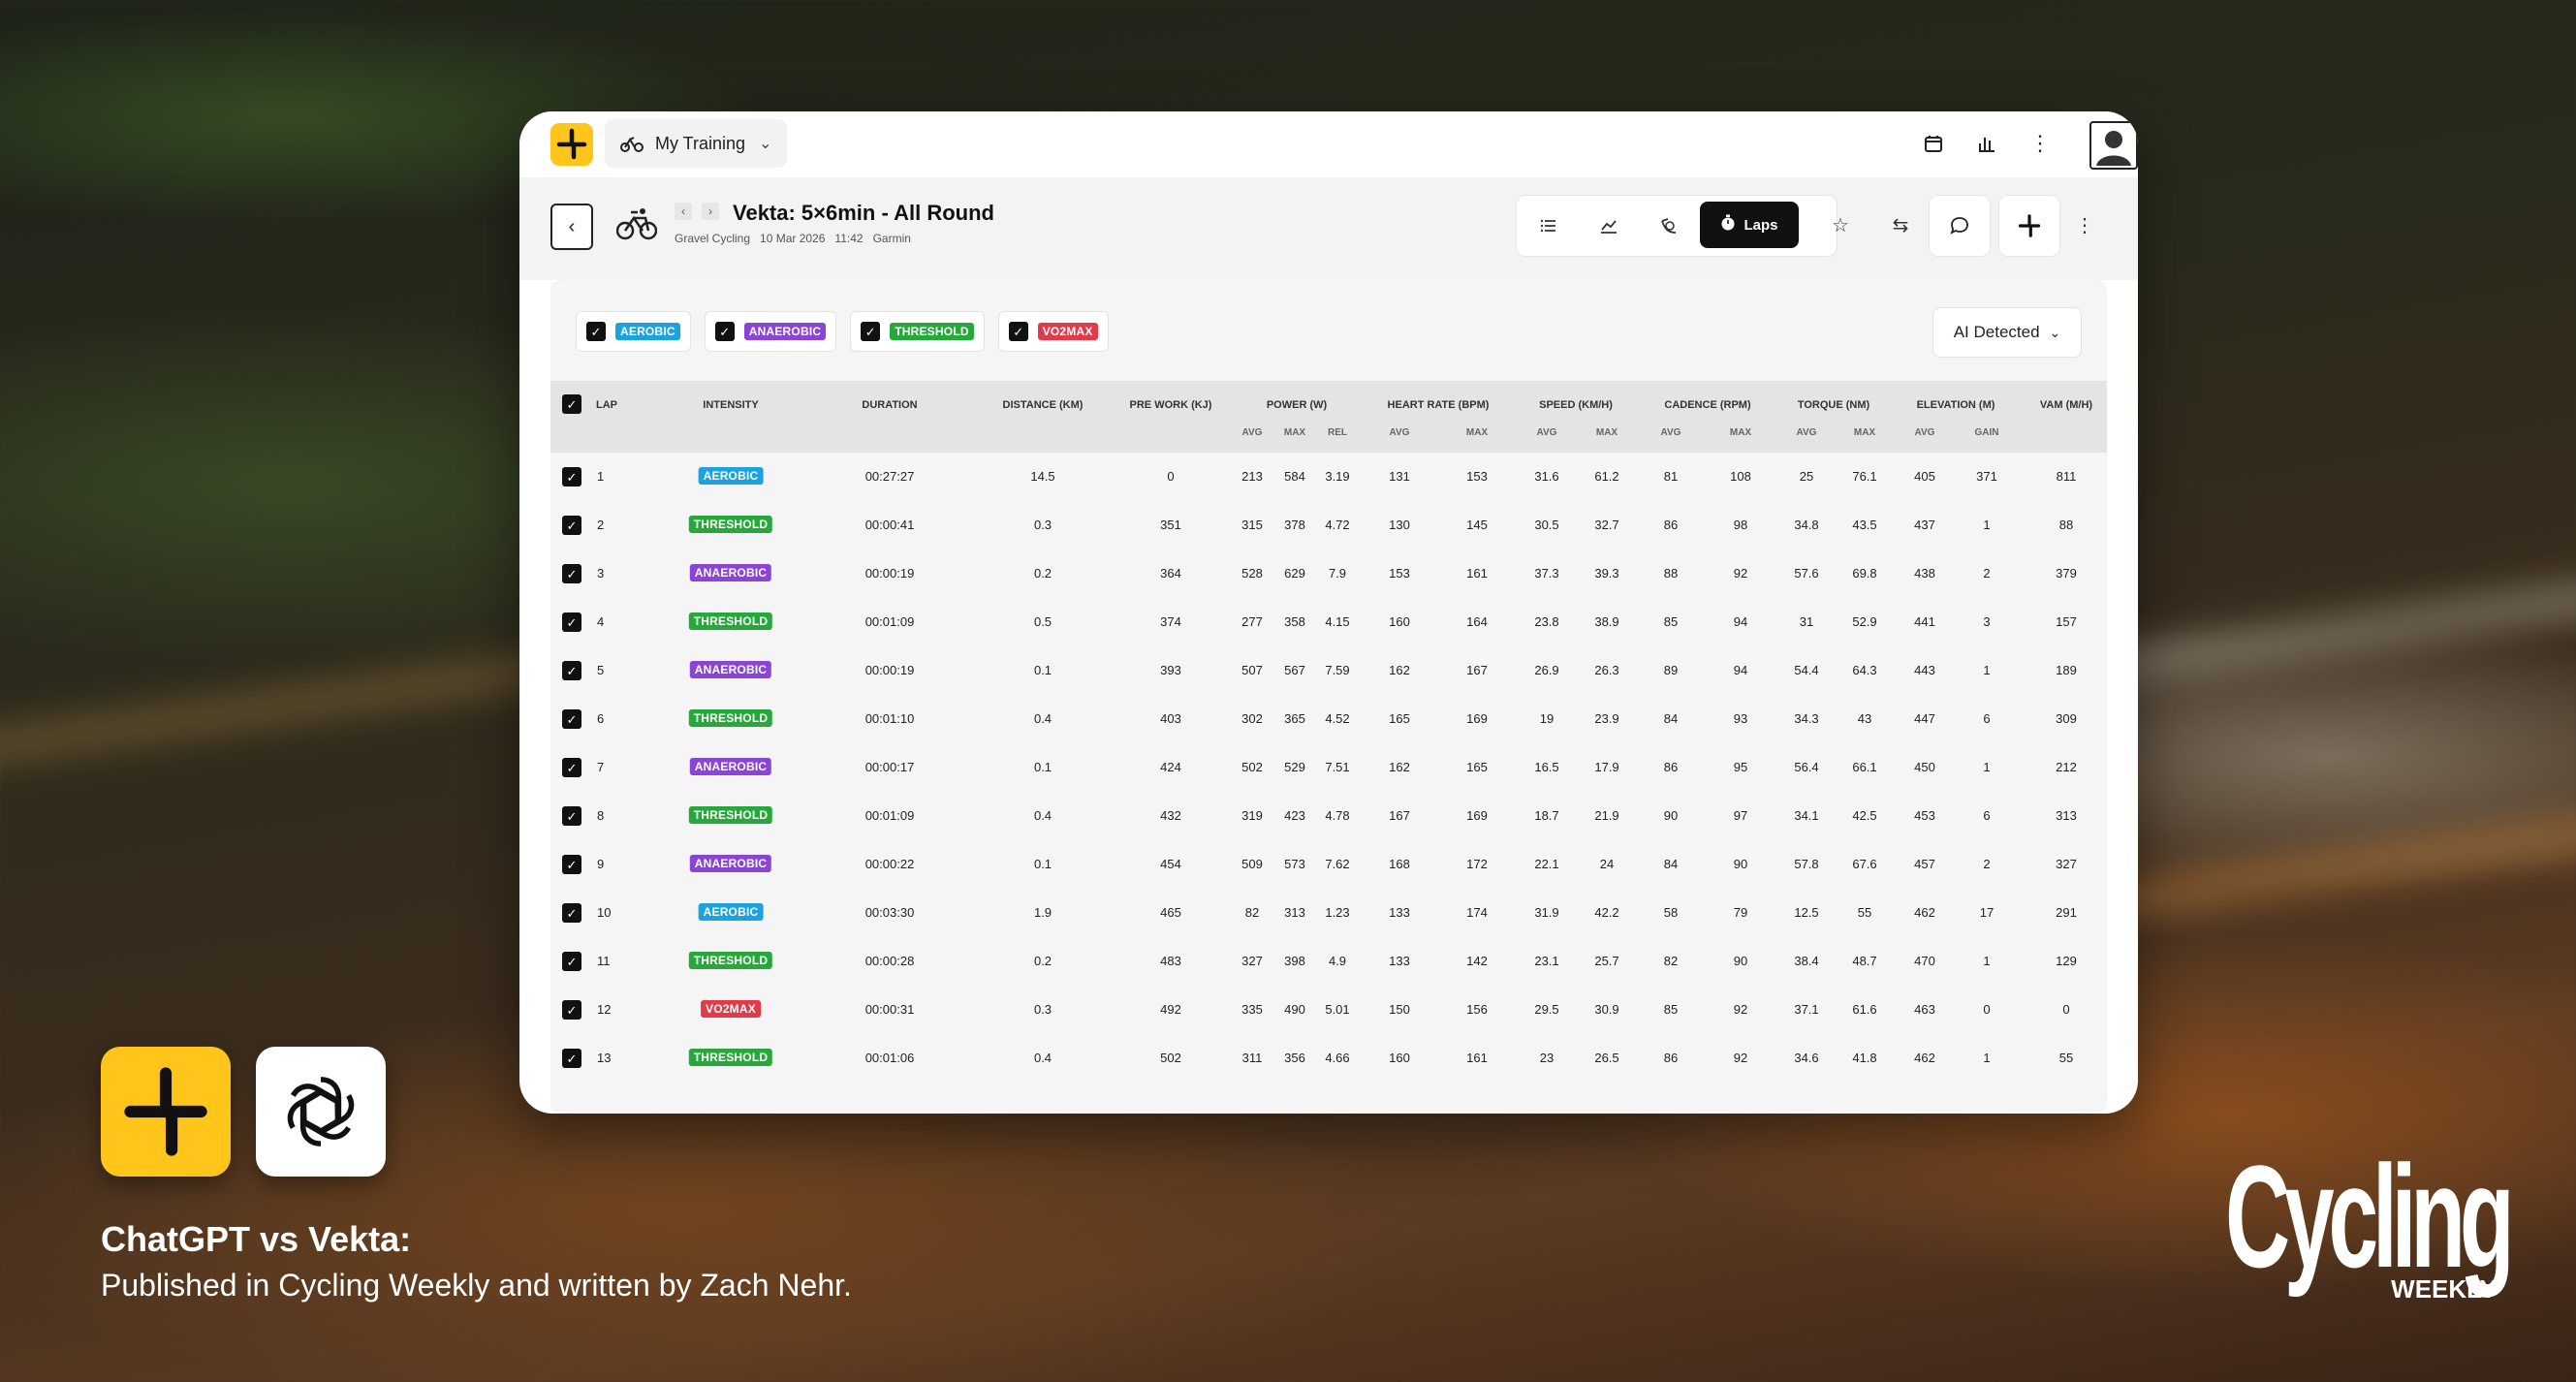  What do you see at coordinates (770, 331) in the screenshot?
I see `filter-anaerobic: ✓ ANAEROBIC` at bounding box center [770, 331].